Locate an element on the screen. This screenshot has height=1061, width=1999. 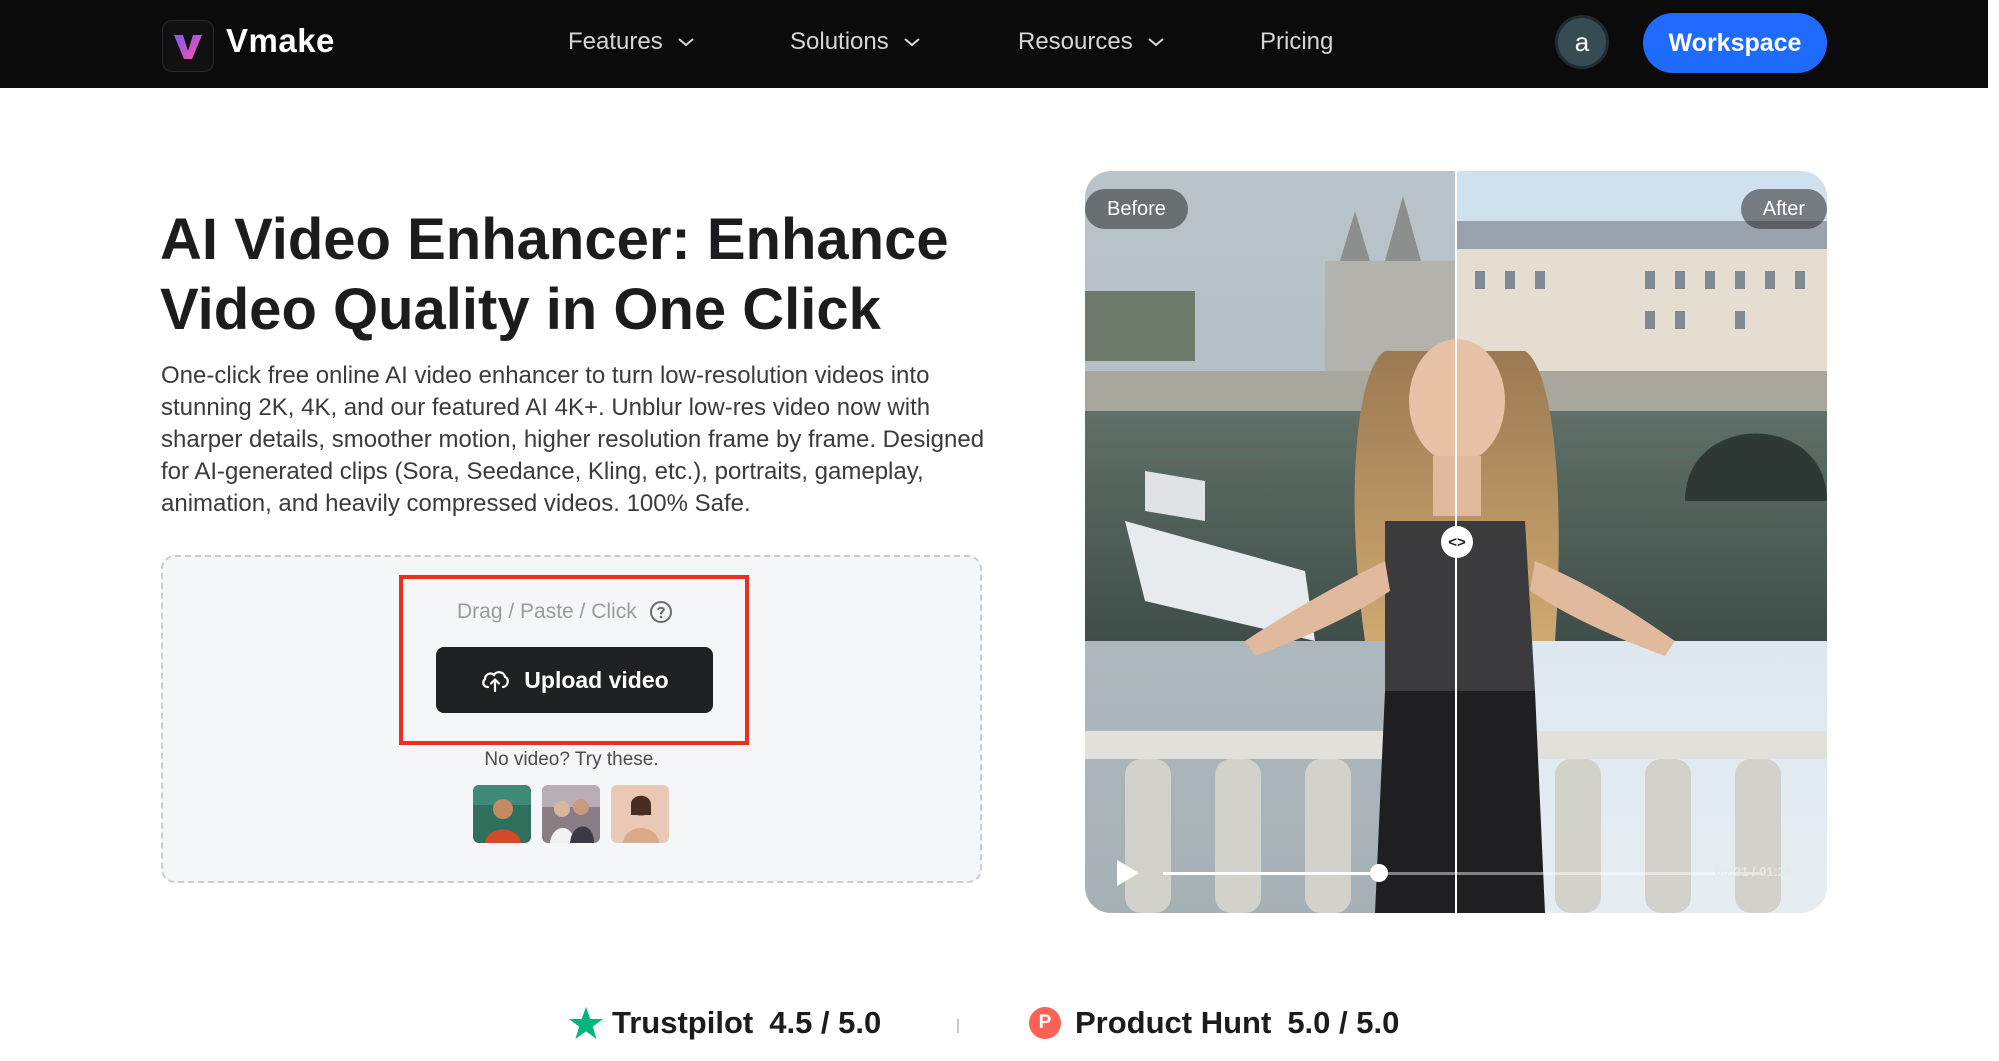
trustpilot-score: 4.5 / 5.0 is located at coordinates (825, 1022).